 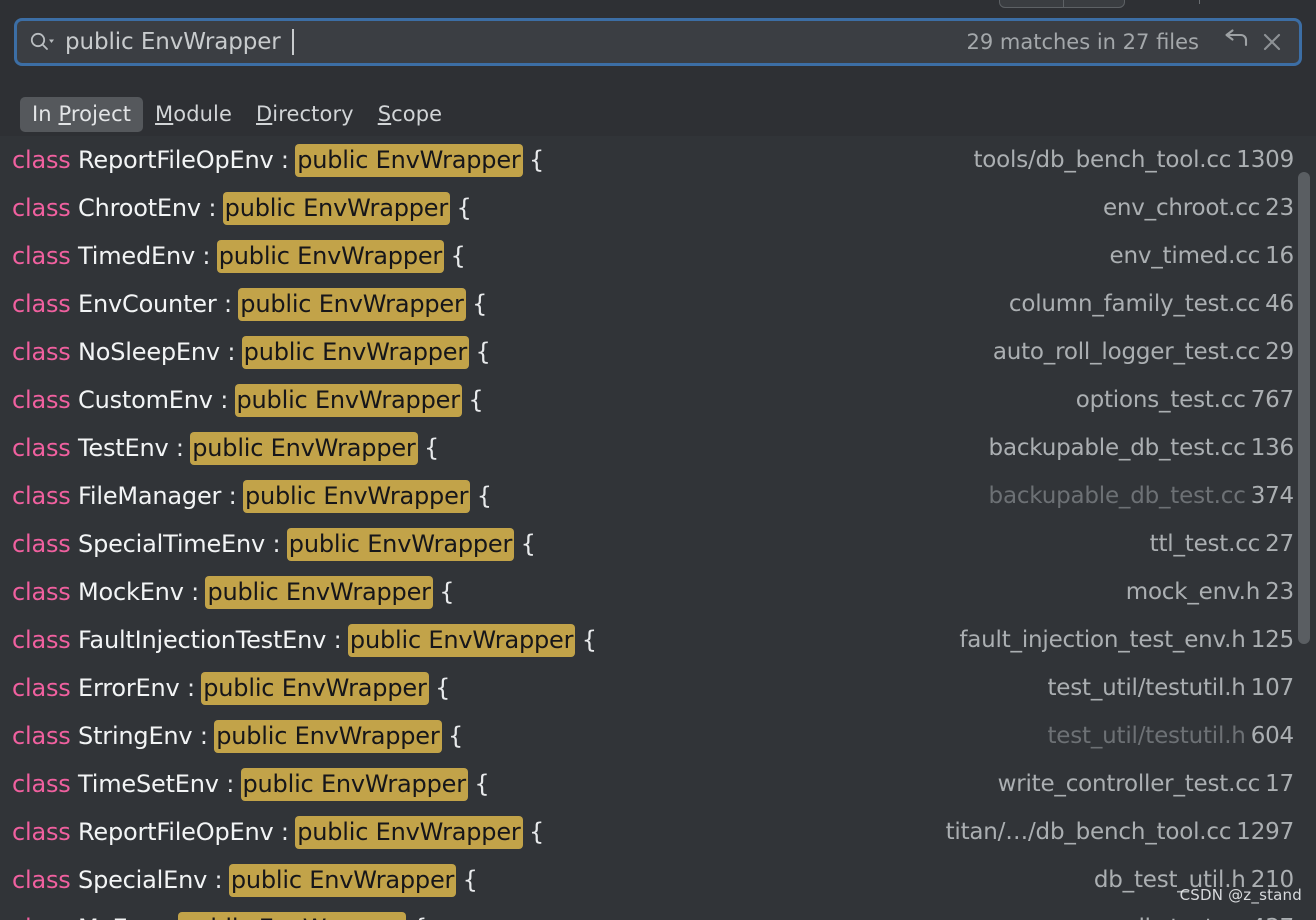 I want to click on result-location: db_test_util.h 210, so click(x=1198, y=880).